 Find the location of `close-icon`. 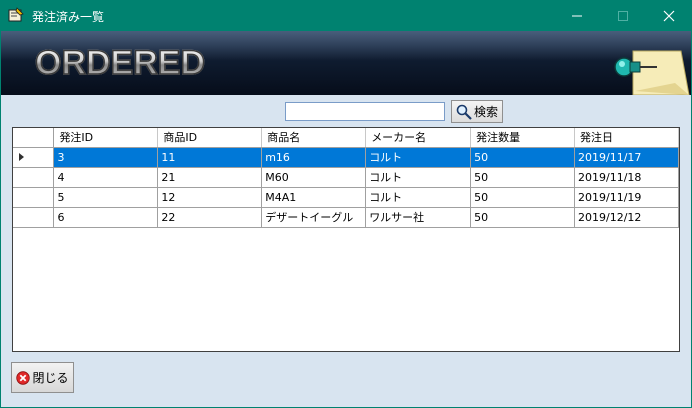

close-icon is located at coordinates (669, 15).